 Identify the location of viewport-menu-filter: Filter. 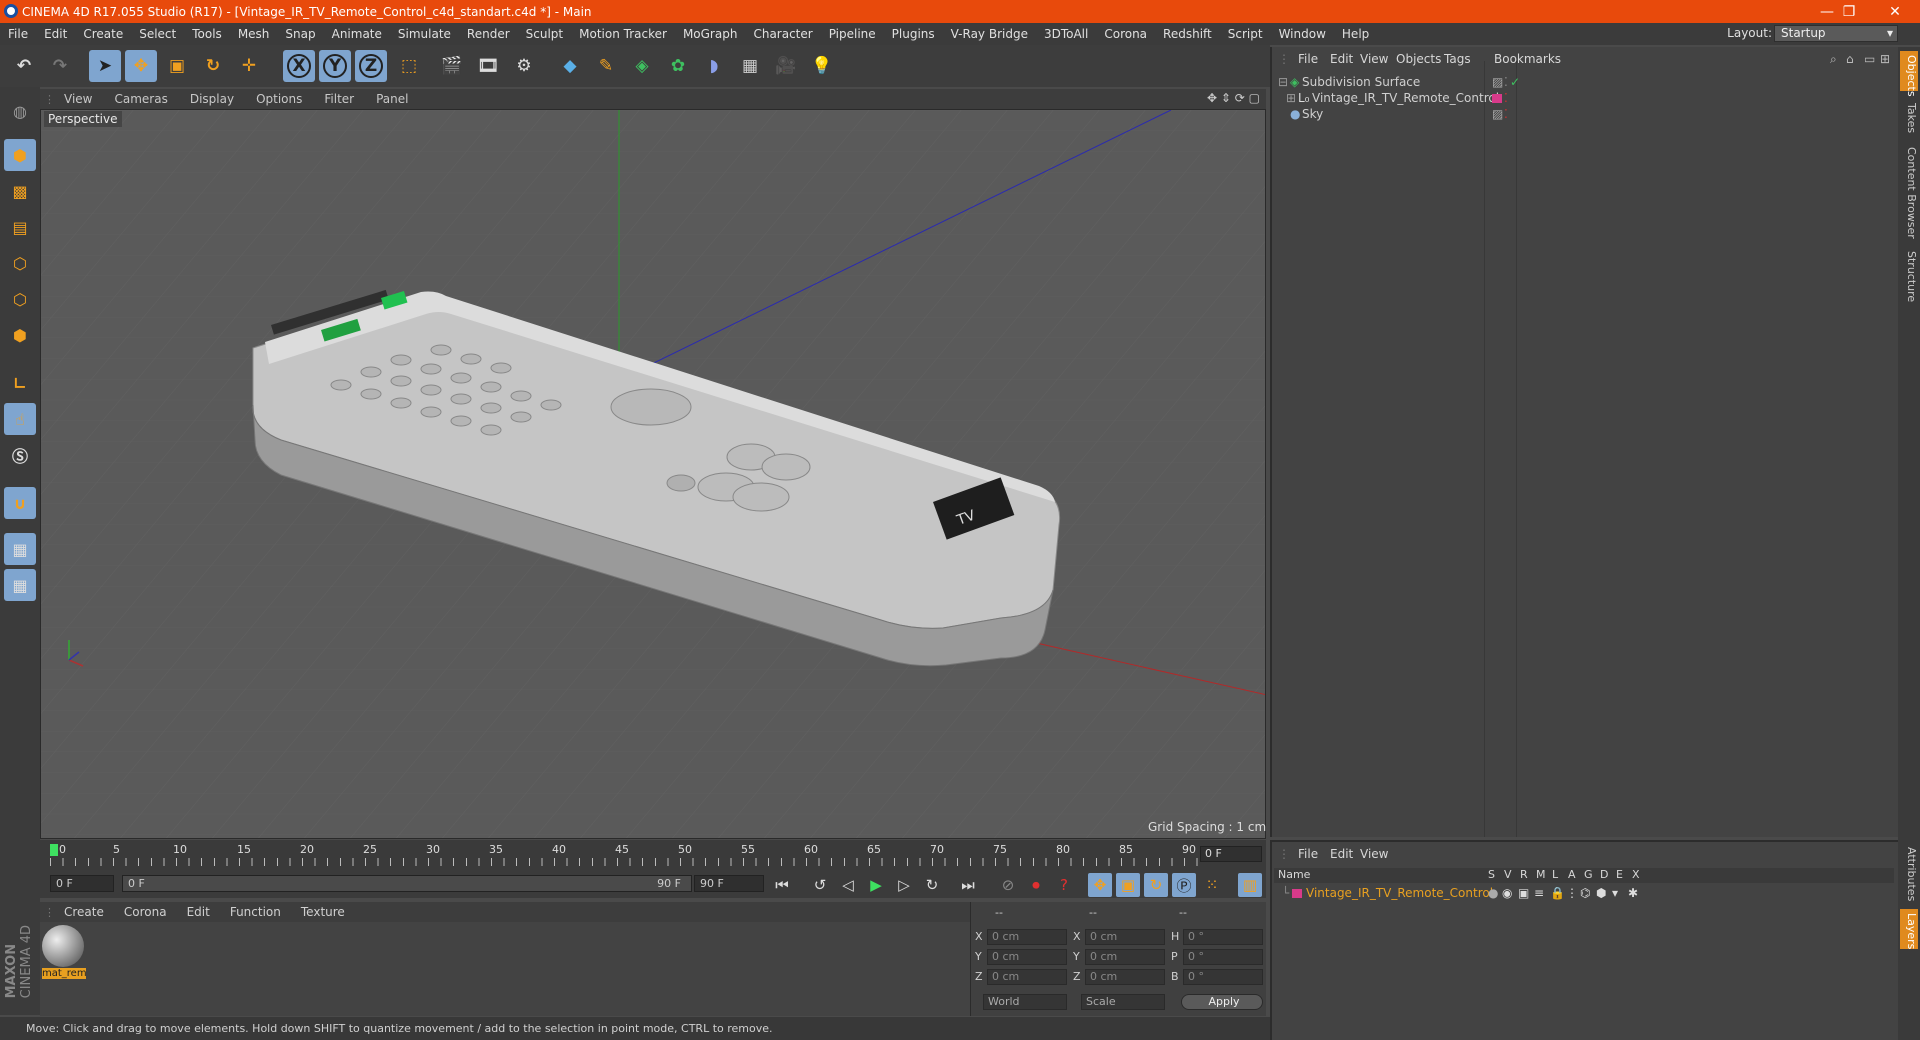
(340, 99).